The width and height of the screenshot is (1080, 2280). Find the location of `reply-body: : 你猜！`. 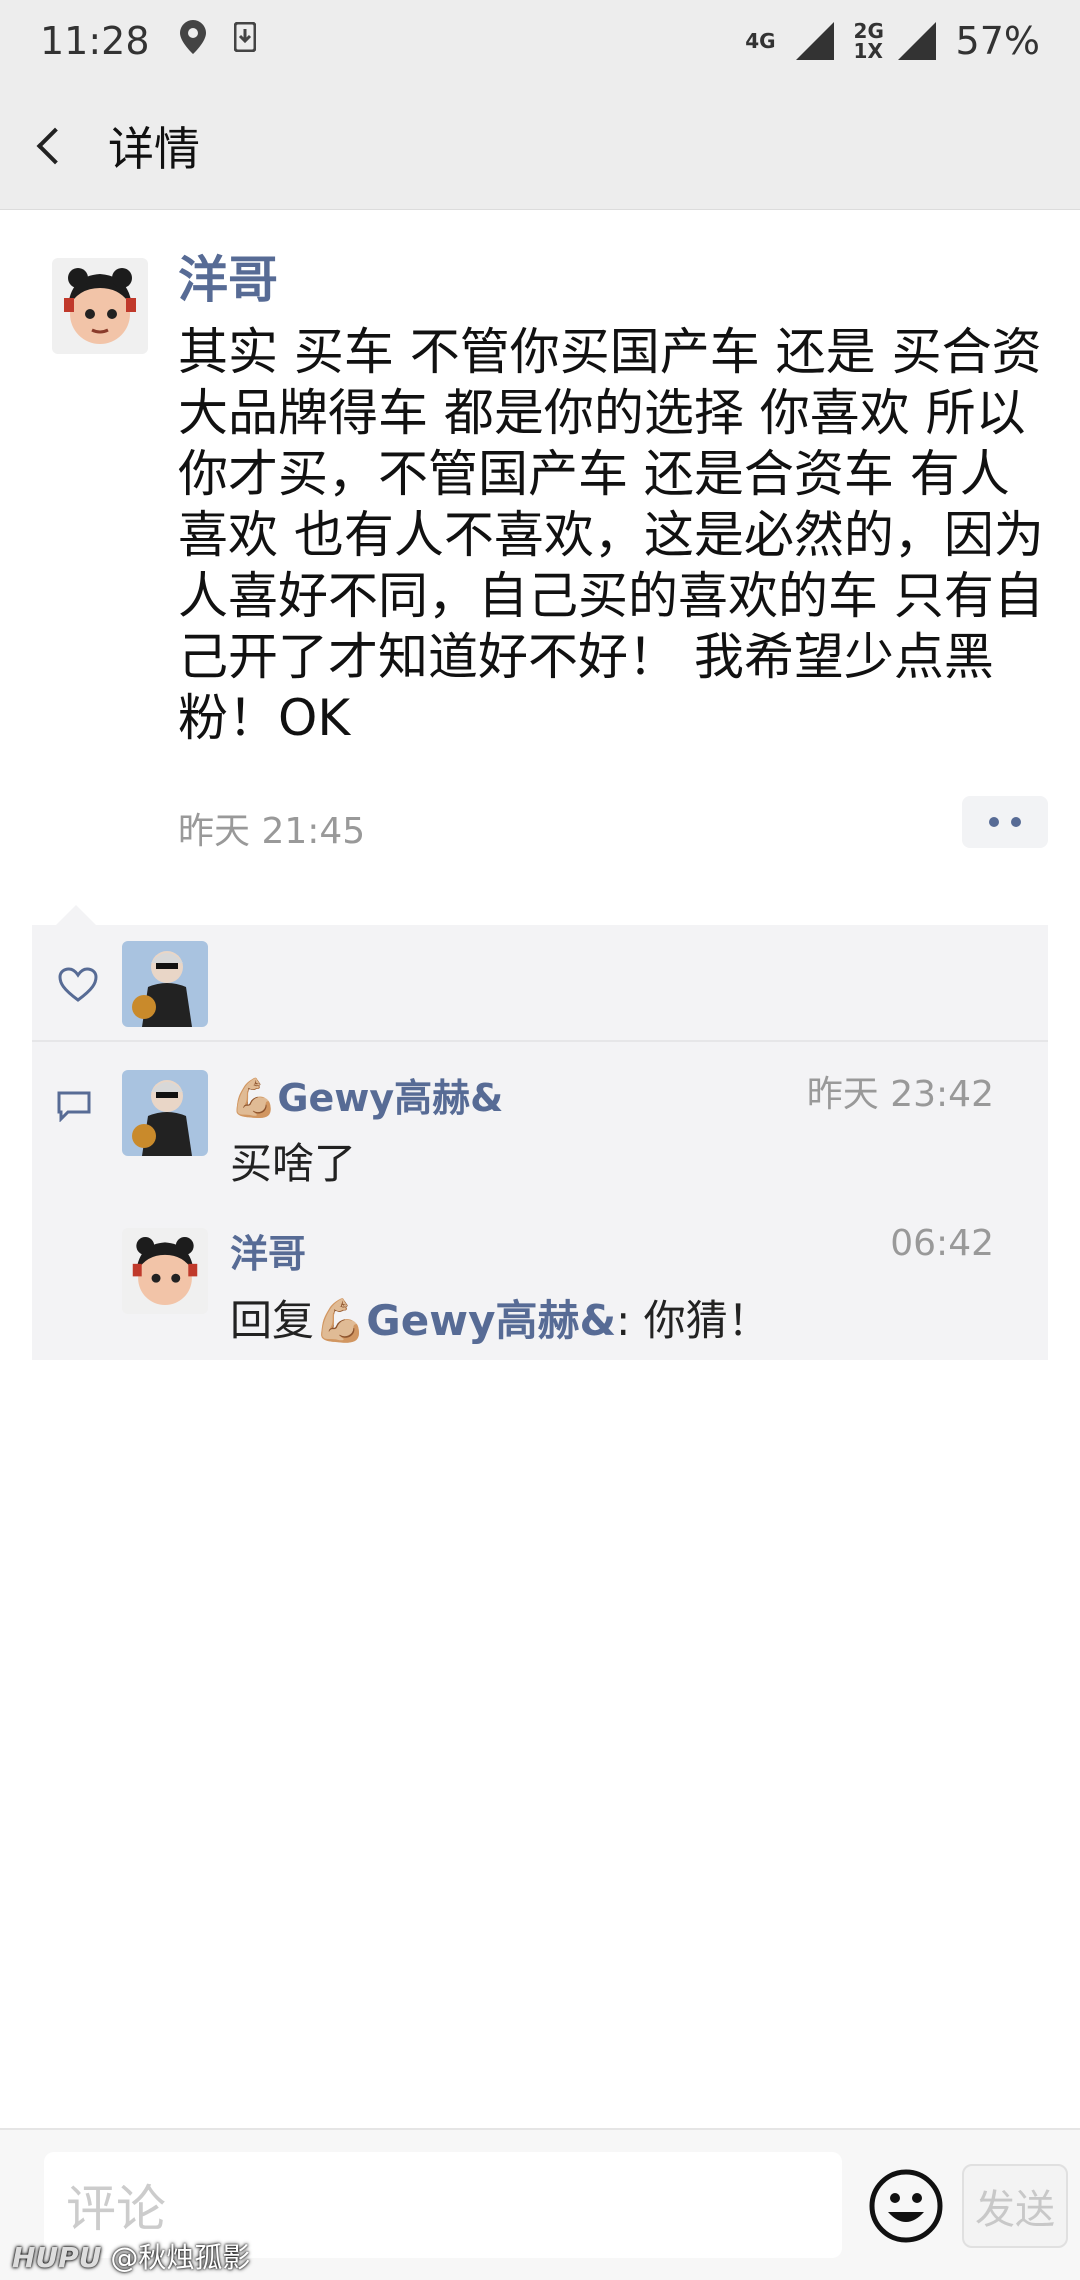

reply-body: : 你猜！ is located at coordinates (693, 1320).